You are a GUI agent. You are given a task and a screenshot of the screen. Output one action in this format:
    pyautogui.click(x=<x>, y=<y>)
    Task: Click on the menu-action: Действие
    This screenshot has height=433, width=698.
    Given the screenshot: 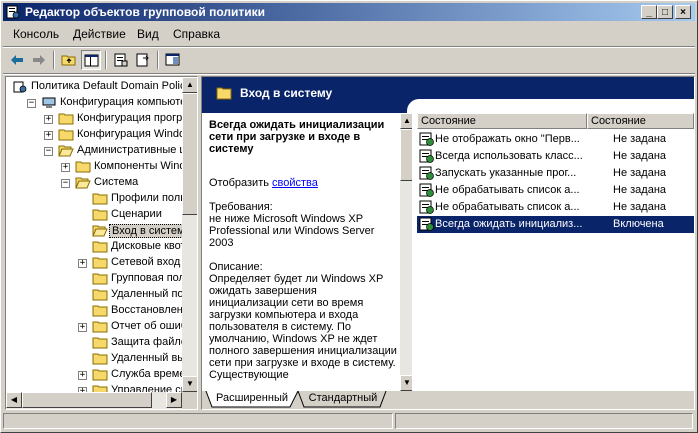 What is the action you would take?
    pyautogui.click(x=99, y=34)
    